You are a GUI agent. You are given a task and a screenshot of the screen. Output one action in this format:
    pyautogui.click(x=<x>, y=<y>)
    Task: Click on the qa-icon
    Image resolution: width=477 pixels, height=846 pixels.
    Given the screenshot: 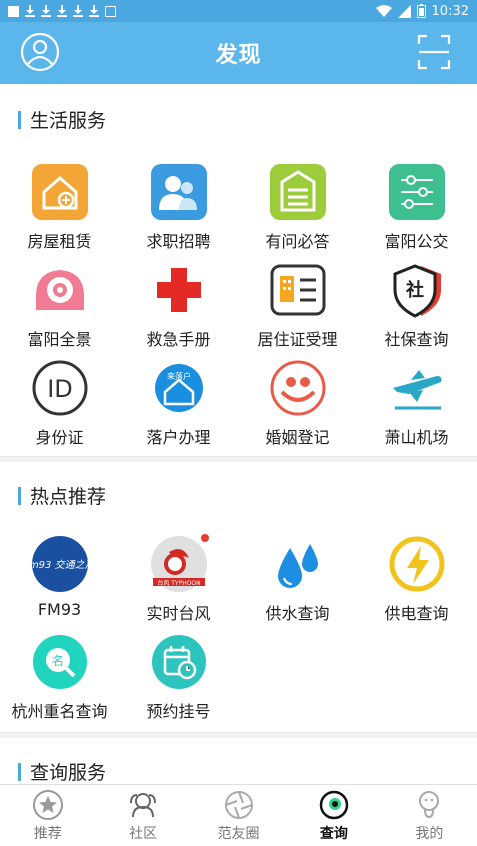 What is the action you would take?
    pyautogui.click(x=297, y=192)
    